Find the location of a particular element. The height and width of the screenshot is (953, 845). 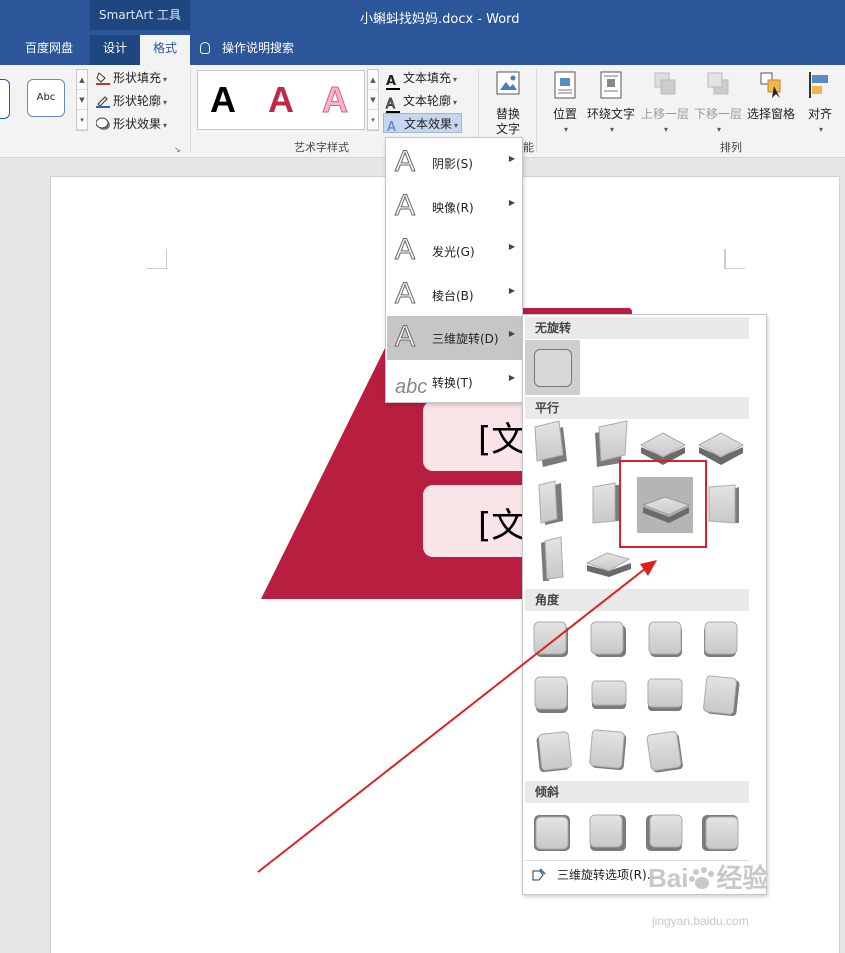

watermark-brand: Bai is located at coordinates (668, 878).